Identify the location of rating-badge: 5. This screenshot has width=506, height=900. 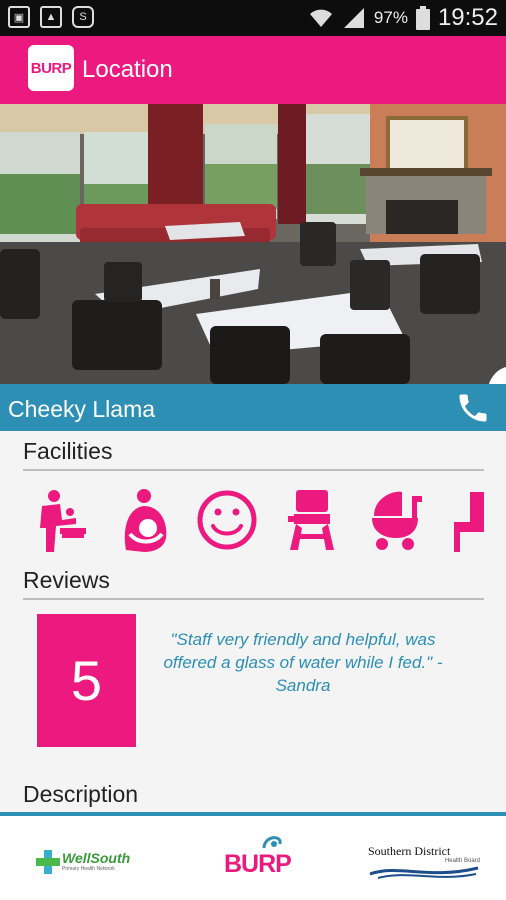
(86, 680).